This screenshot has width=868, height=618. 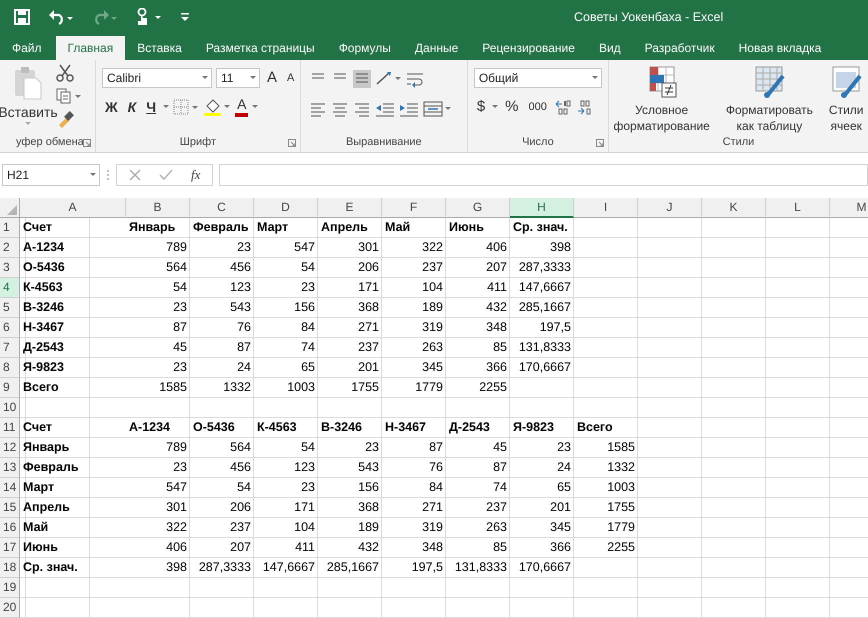 What do you see at coordinates (538, 107) in the screenshot?
I see `thousands-separator-button: 000` at bounding box center [538, 107].